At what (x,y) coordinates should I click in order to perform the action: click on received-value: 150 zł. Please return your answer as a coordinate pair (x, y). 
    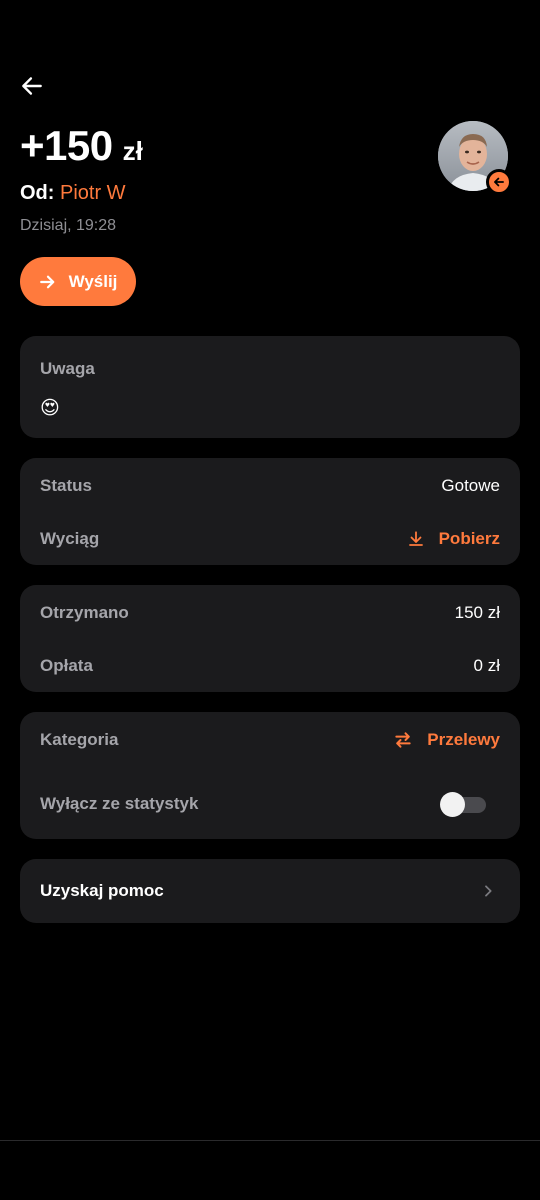
    Looking at the image, I should click on (477, 612).